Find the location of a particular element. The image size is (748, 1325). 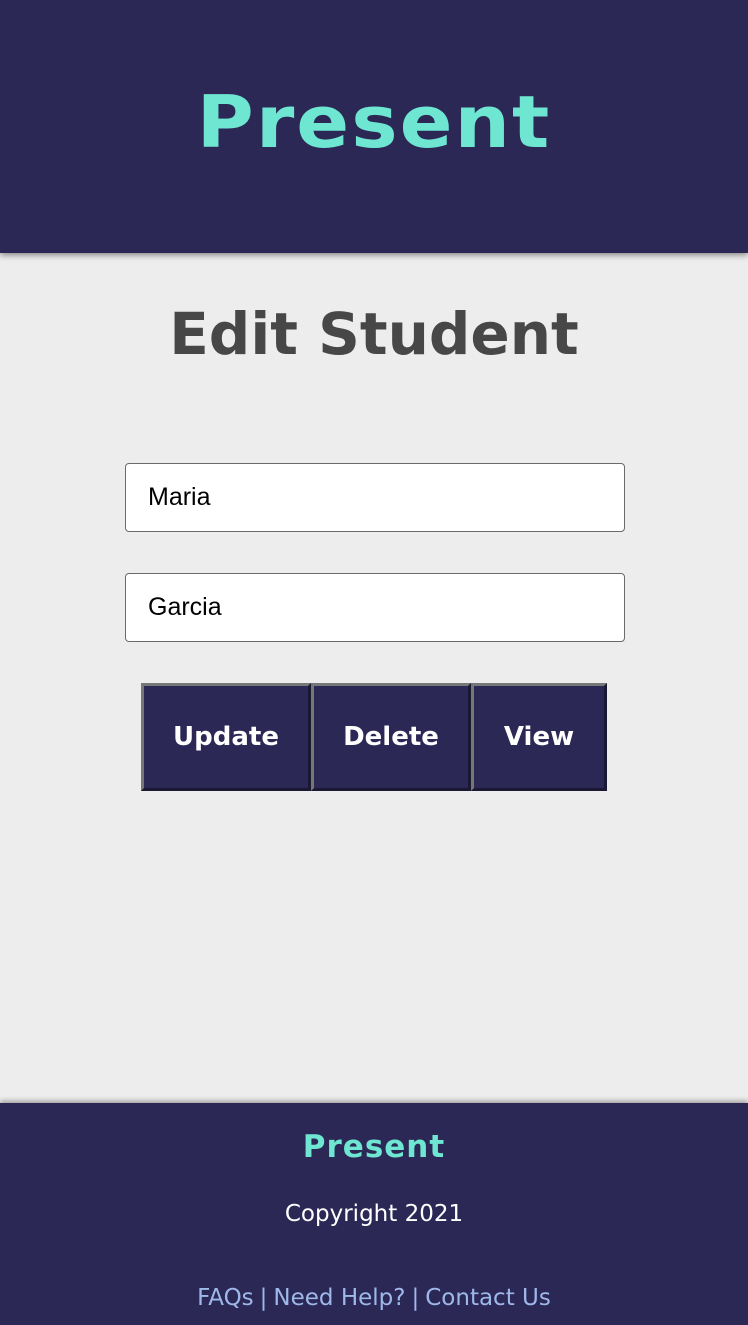

header-logo: Present is located at coordinates (374, 122).